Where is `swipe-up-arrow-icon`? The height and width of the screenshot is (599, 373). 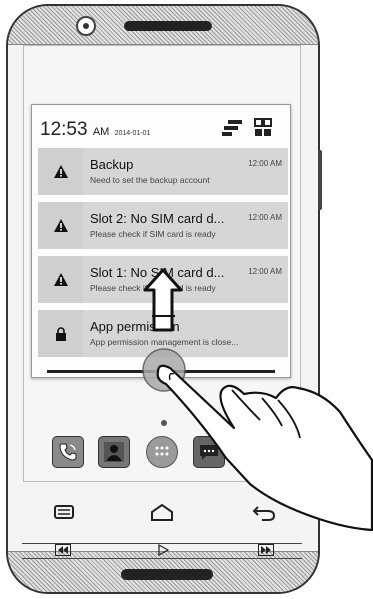
swipe-up-arrow-icon is located at coordinates (163, 300).